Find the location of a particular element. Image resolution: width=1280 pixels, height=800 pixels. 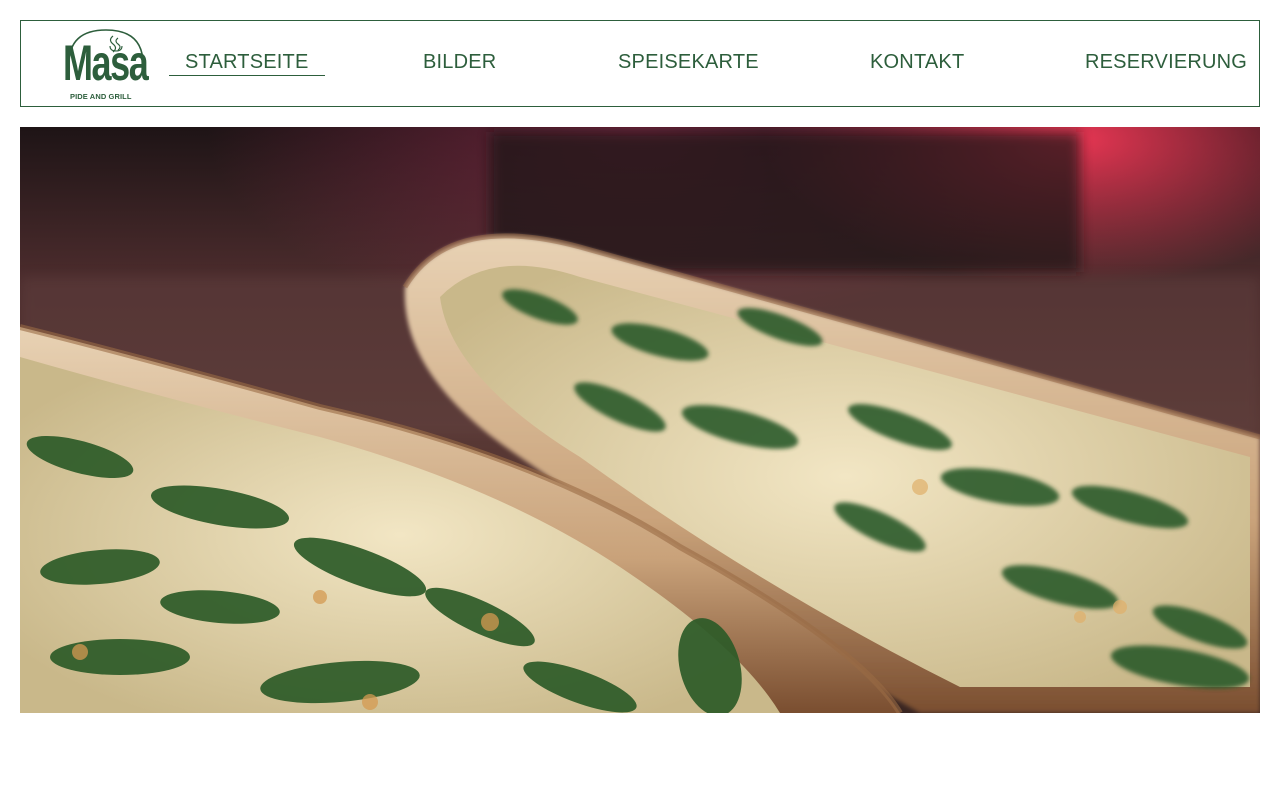

nav-item-speisekarte: SPEISEKARTE is located at coordinates (688, 62).